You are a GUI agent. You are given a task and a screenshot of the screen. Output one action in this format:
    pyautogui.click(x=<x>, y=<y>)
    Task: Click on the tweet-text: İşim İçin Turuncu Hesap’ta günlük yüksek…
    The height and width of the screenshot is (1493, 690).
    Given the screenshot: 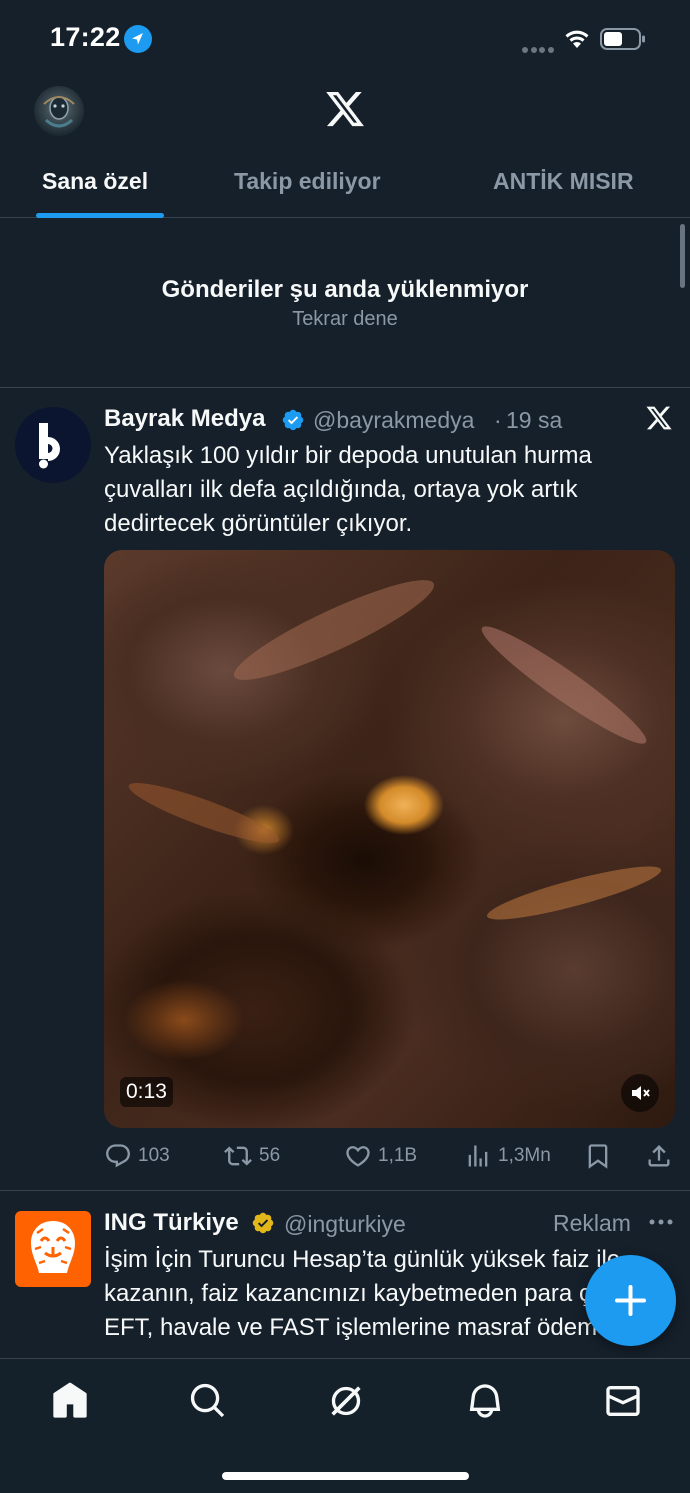 What is the action you would take?
    pyautogui.click(x=376, y=1293)
    